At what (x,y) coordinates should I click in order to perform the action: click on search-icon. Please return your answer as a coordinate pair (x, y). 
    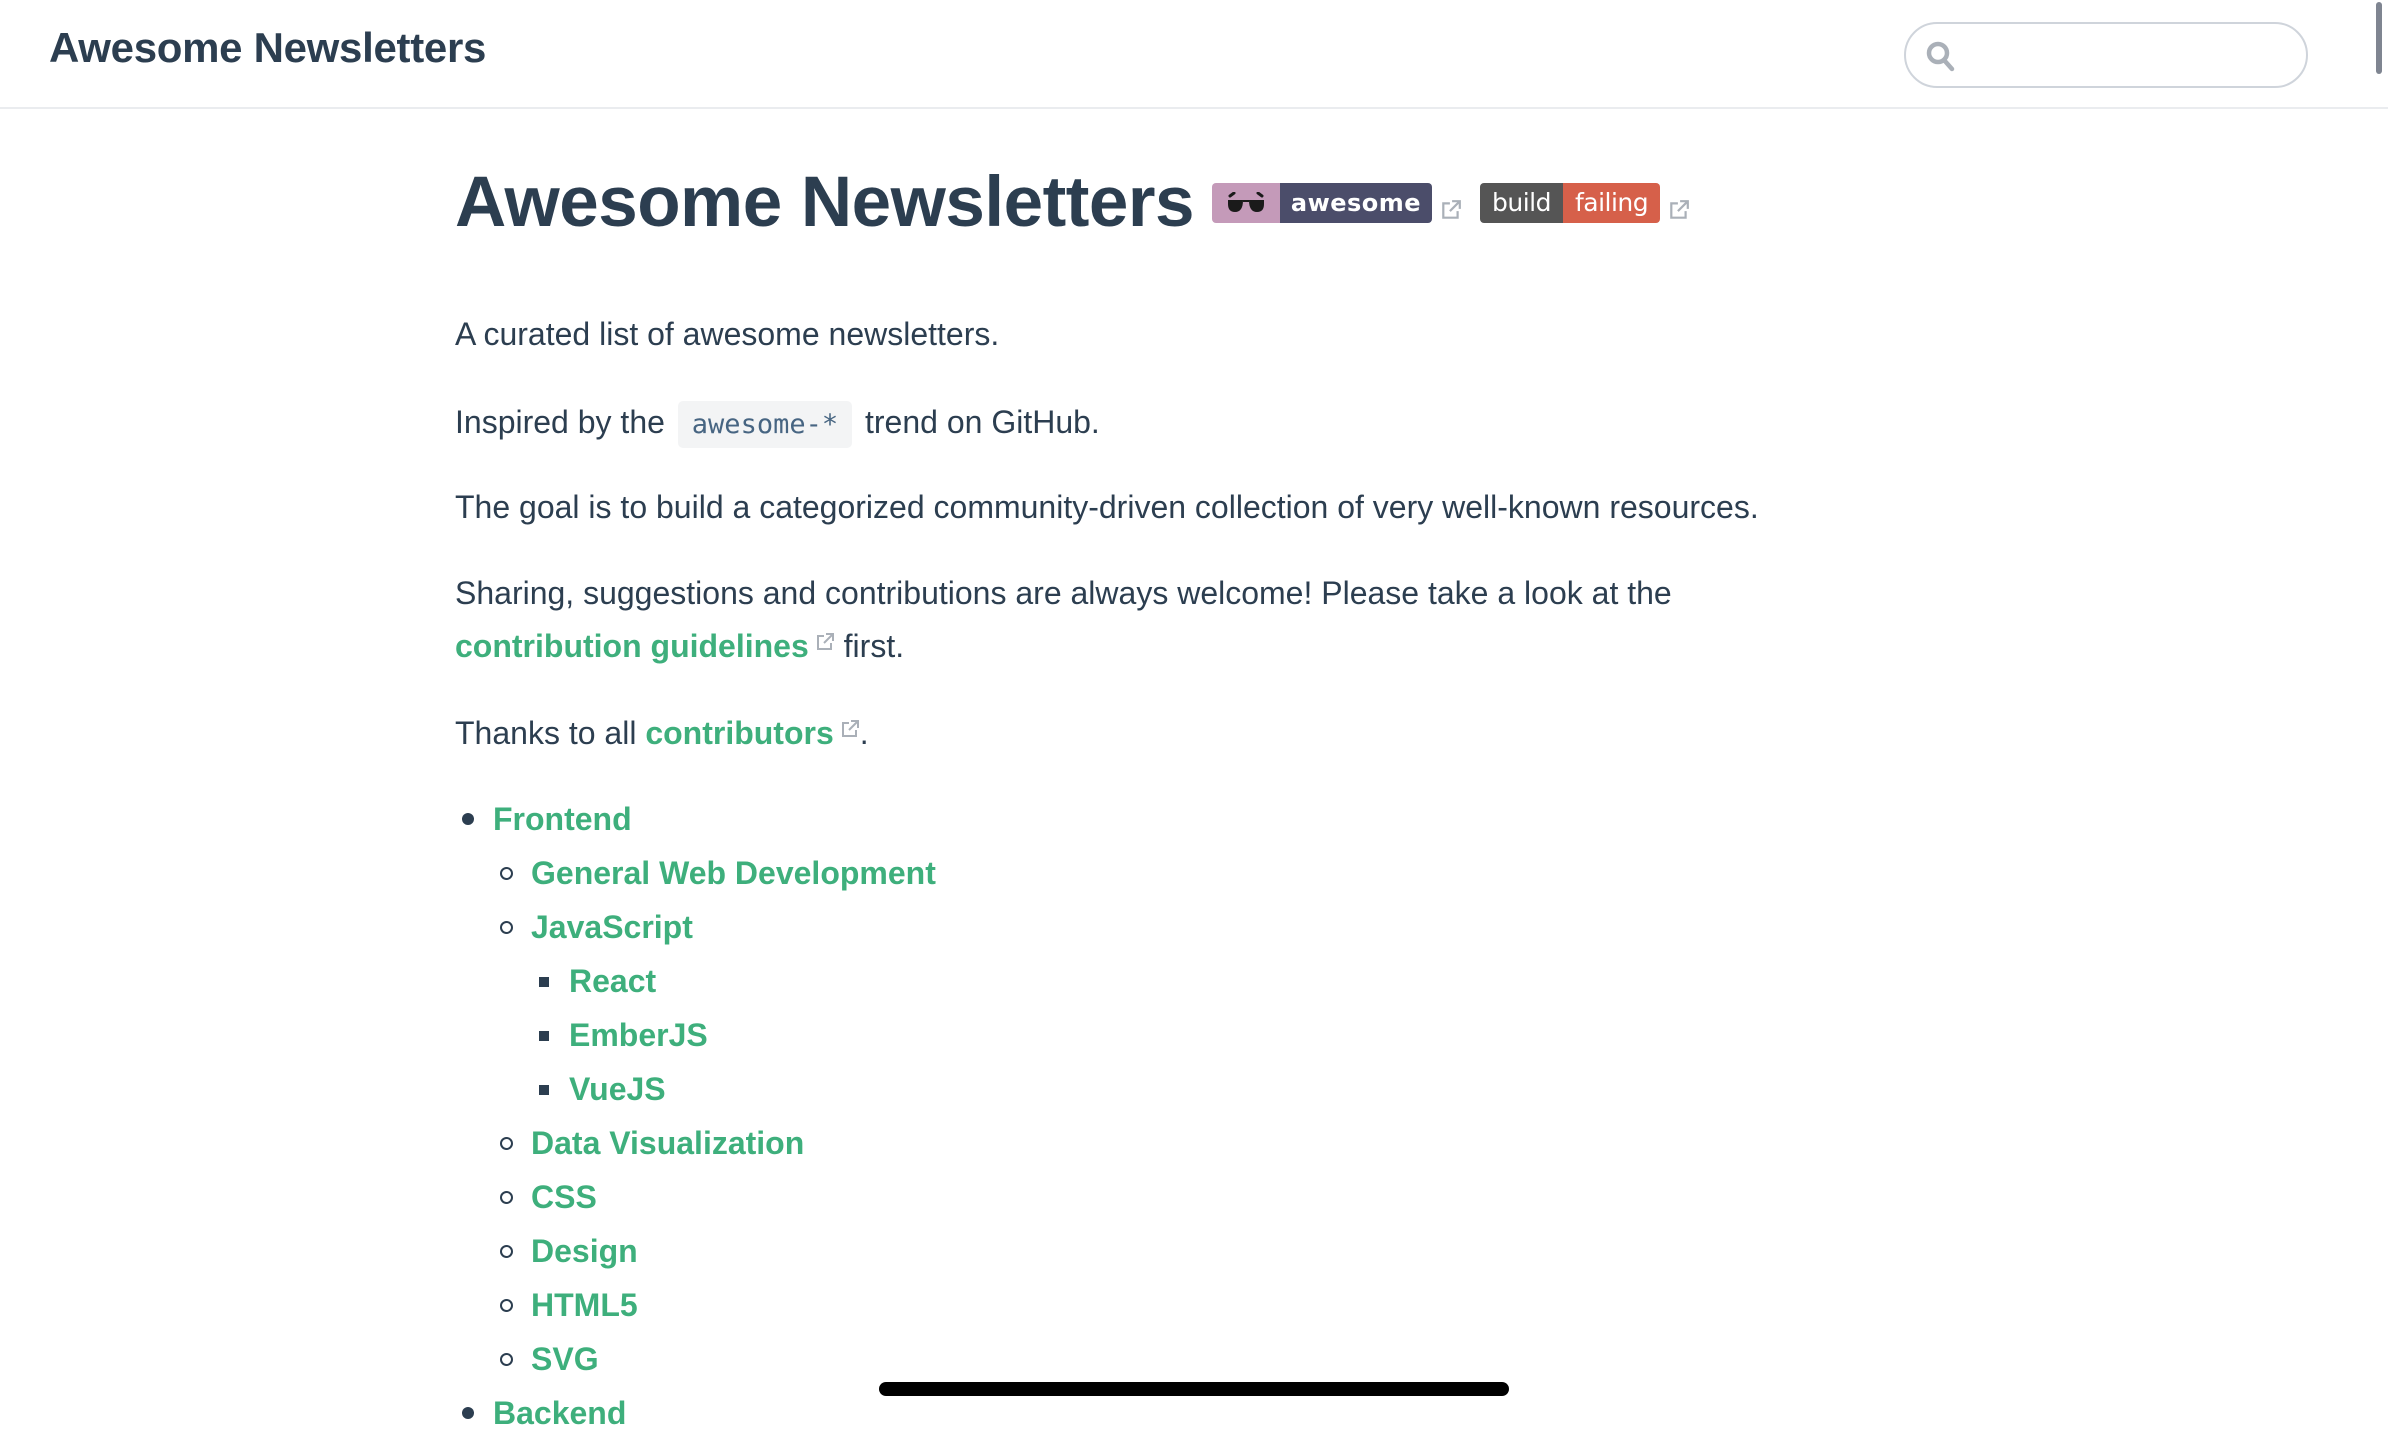
    Looking at the image, I should click on (1940, 56).